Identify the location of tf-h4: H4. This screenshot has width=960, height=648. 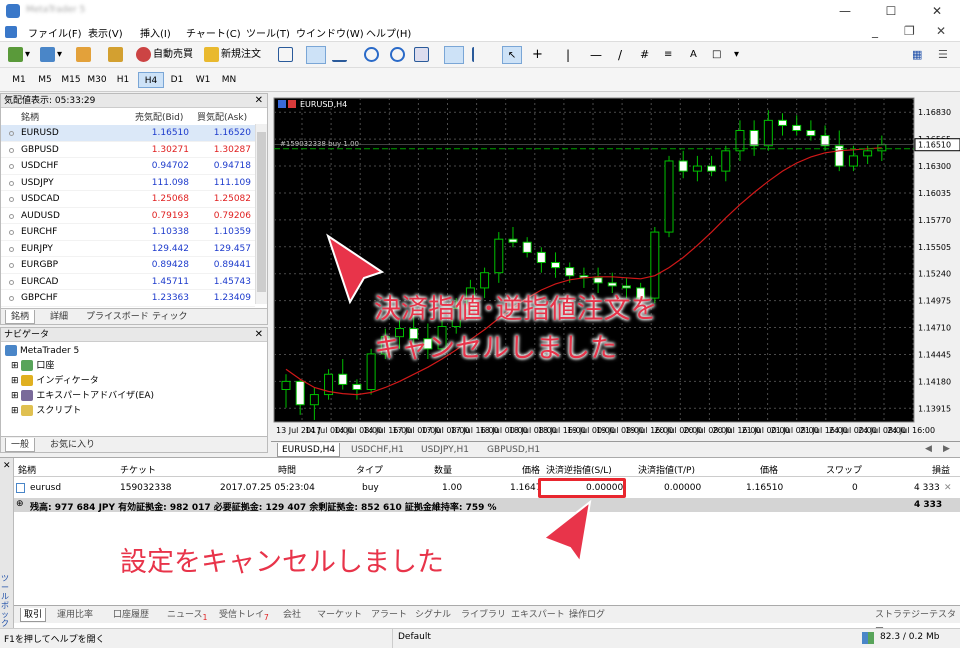
(151, 80).